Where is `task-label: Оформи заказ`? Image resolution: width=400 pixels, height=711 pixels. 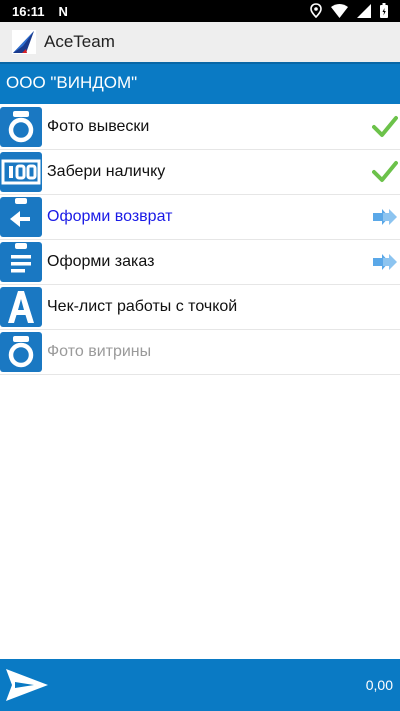 task-label: Оформи заказ is located at coordinates (101, 261).